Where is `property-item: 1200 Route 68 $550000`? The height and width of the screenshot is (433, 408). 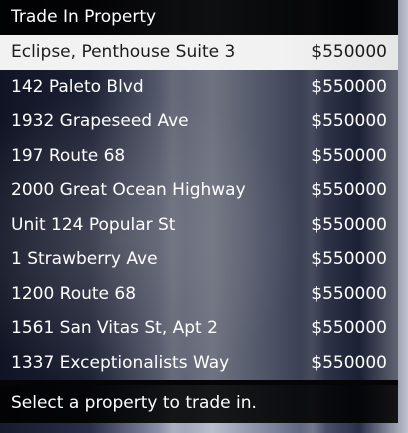 property-item: 1200 Route 68 $550000 is located at coordinates (199, 294).